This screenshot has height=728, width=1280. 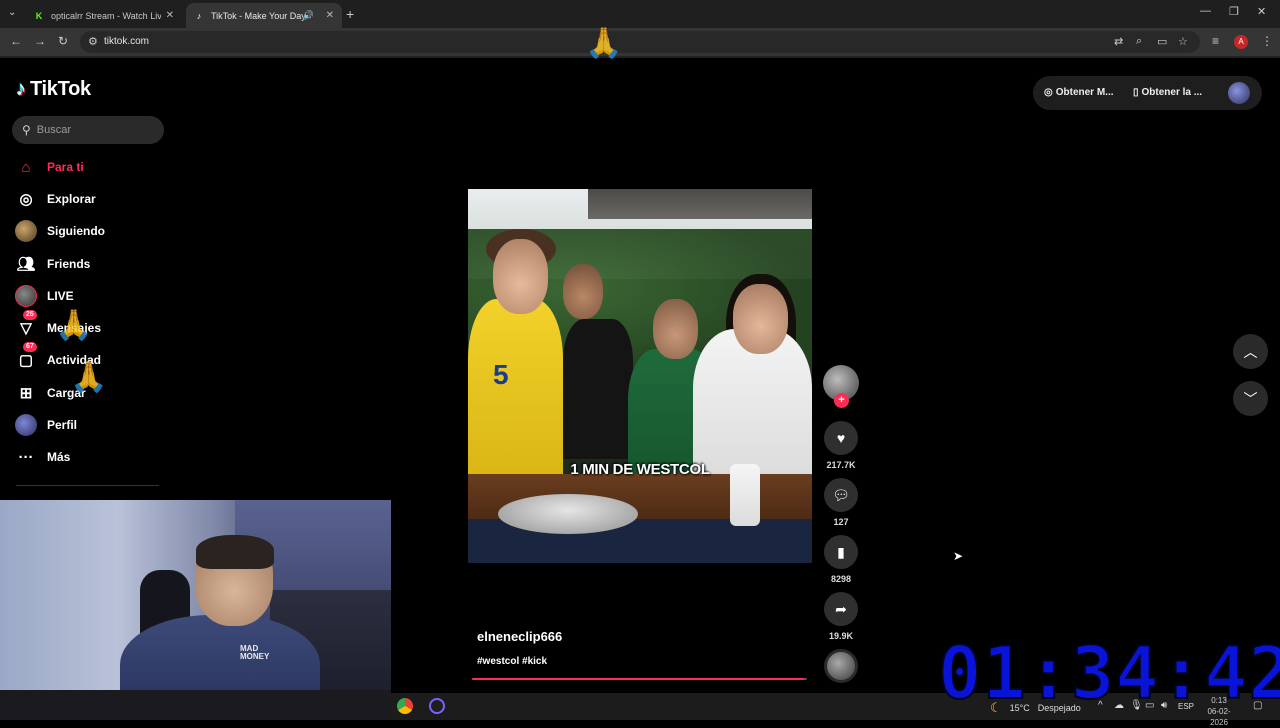 What do you see at coordinates (26, 264) in the screenshot?
I see `friends-icon: 👥︎` at bounding box center [26, 264].